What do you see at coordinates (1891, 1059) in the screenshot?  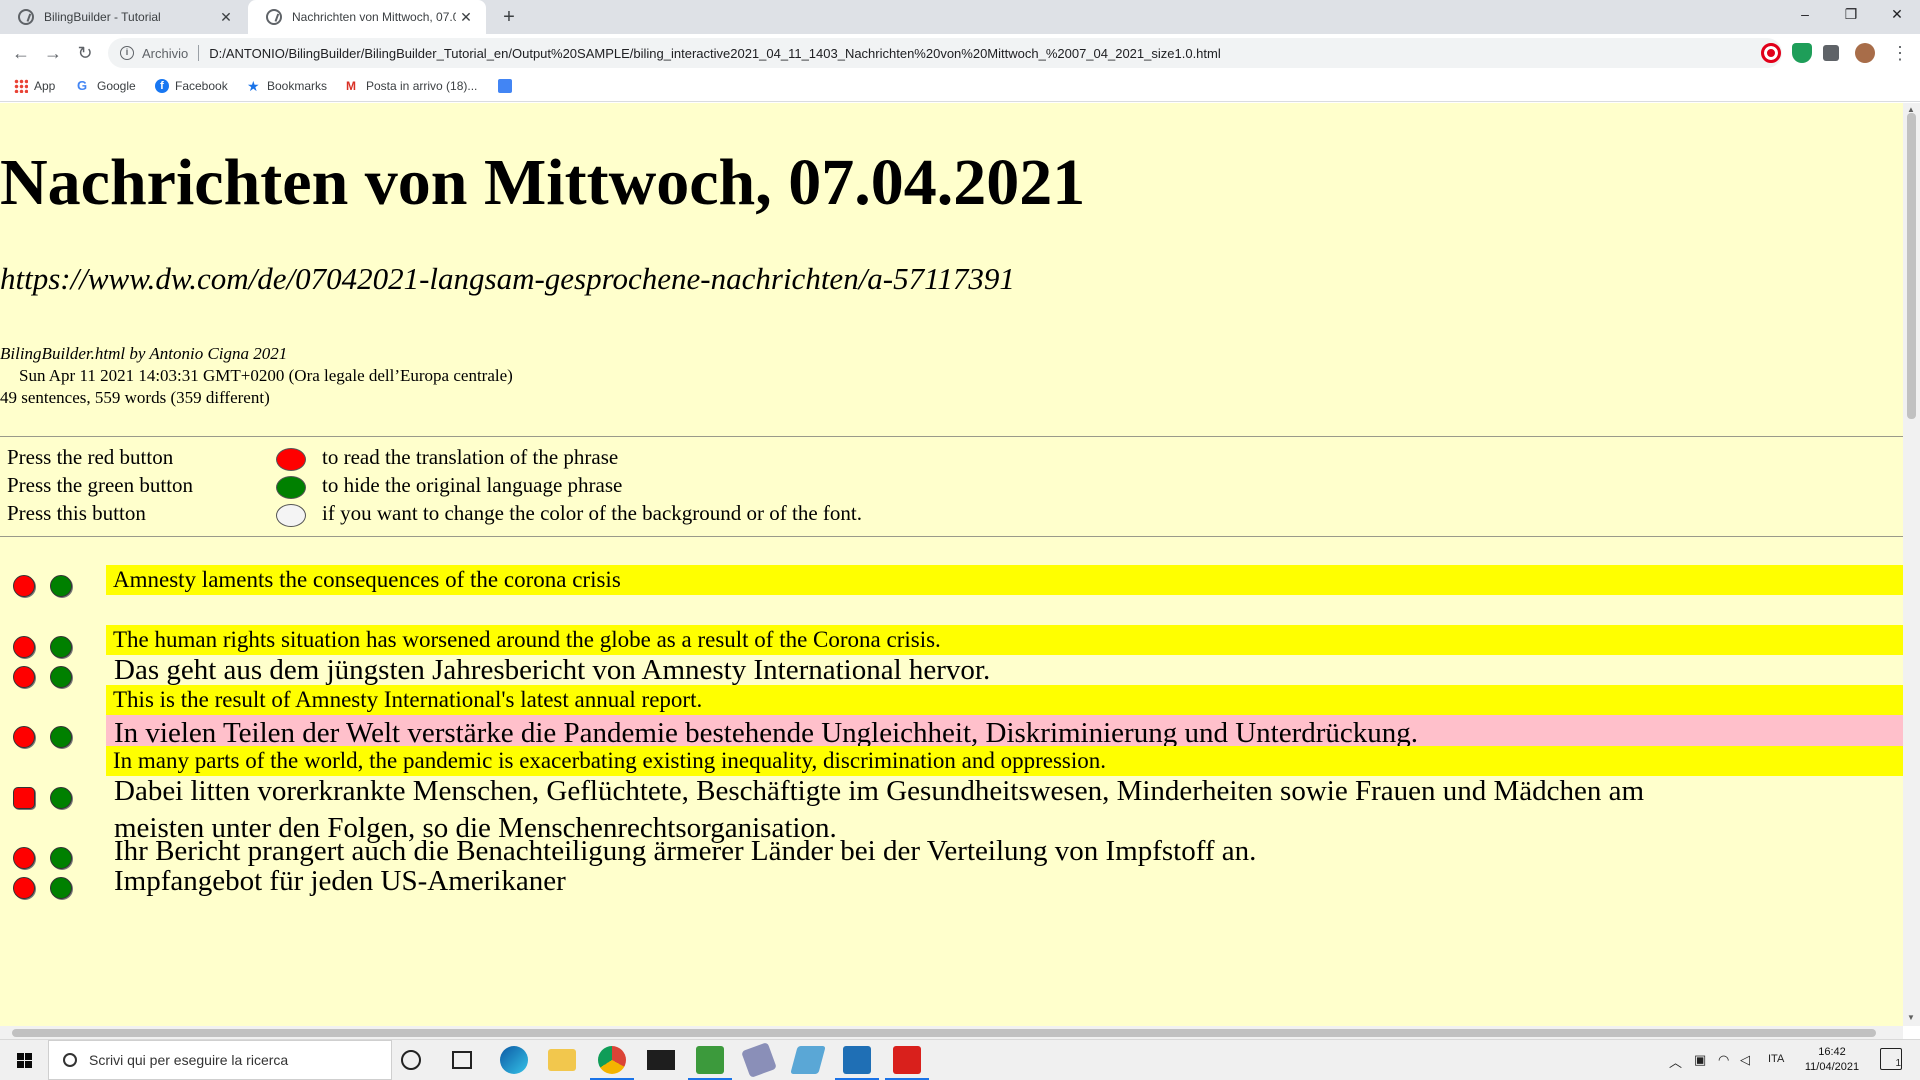 I see `notification-center-icon: 1` at bounding box center [1891, 1059].